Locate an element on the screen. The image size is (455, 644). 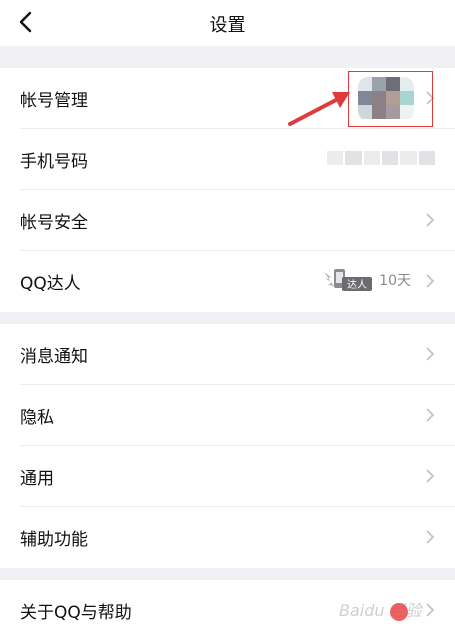
qq-expert-row: QQ达人 10天 is located at coordinates (227, 281).